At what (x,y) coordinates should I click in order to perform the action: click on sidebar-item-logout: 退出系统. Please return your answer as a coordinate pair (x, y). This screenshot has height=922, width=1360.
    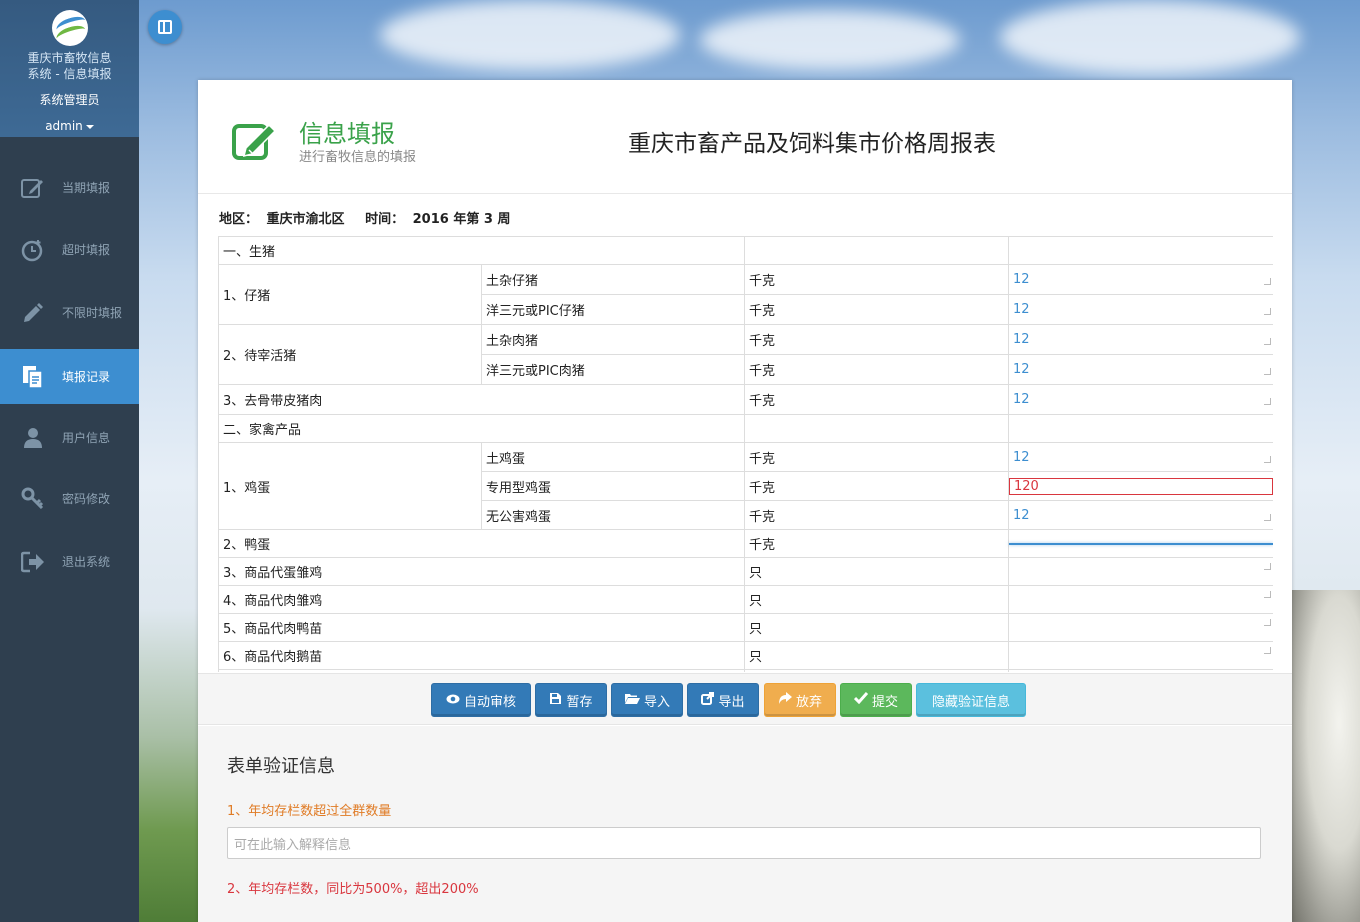
    Looking at the image, I should click on (69, 561).